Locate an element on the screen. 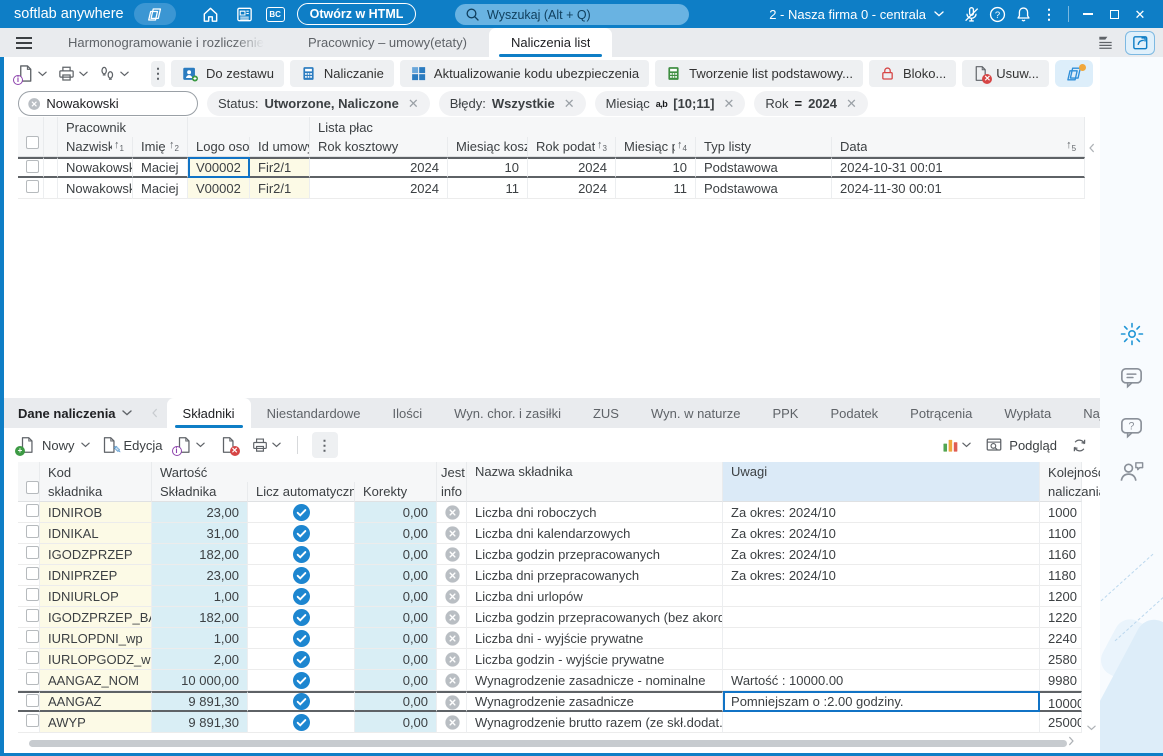 This screenshot has width=1163, height=756. col-logo-osoby: Logo osoby is located at coordinates (219, 147).